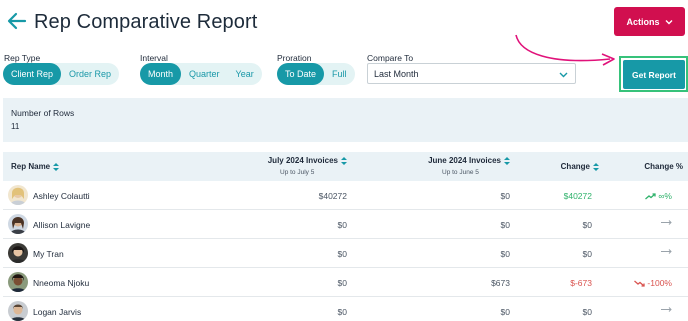  What do you see at coordinates (146, 22) in the screenshot?
I see `page-title: Rep Comparative Report` at bounding box center [146, 22].